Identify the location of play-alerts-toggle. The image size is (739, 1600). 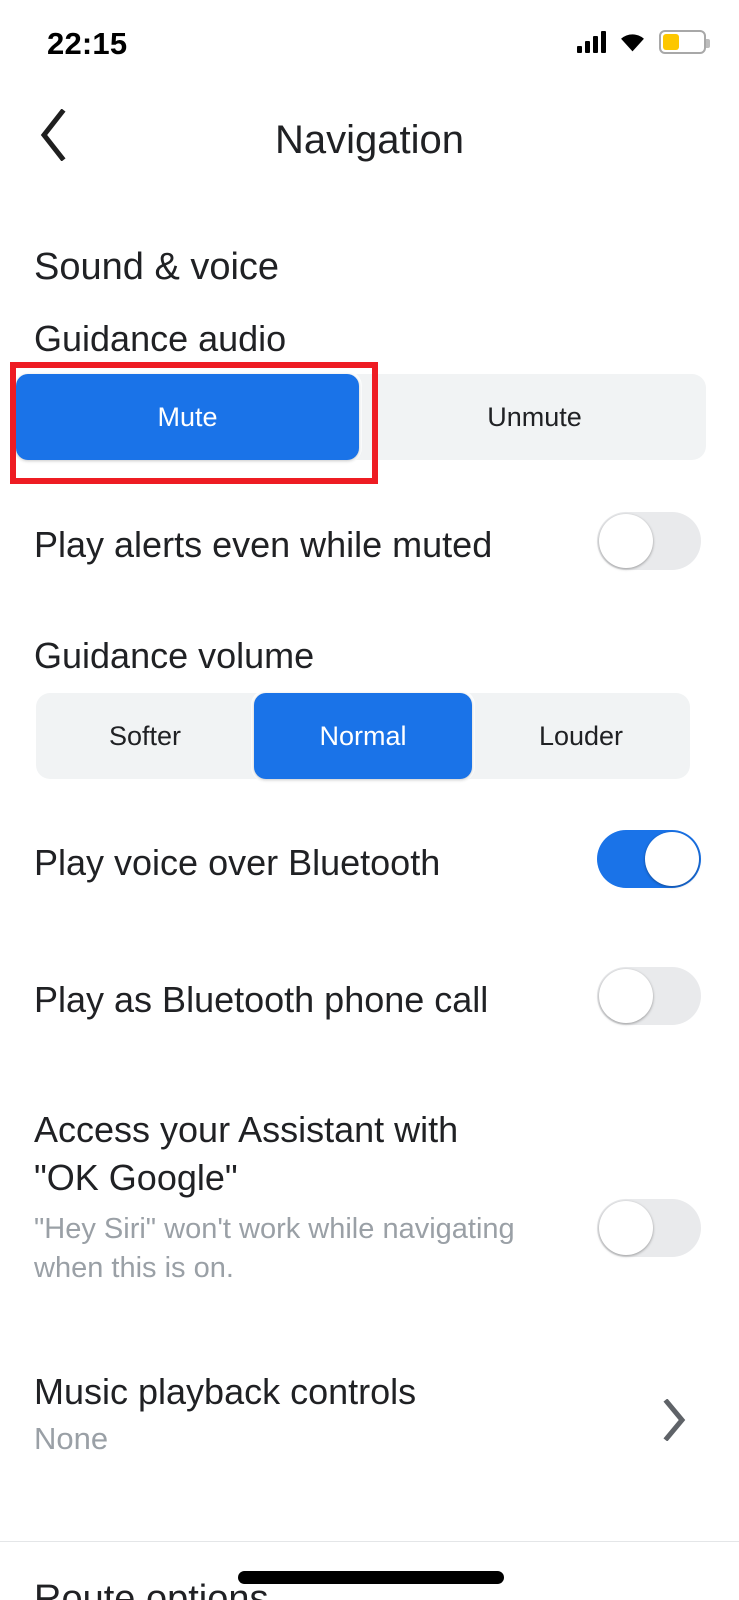
(649, 541).